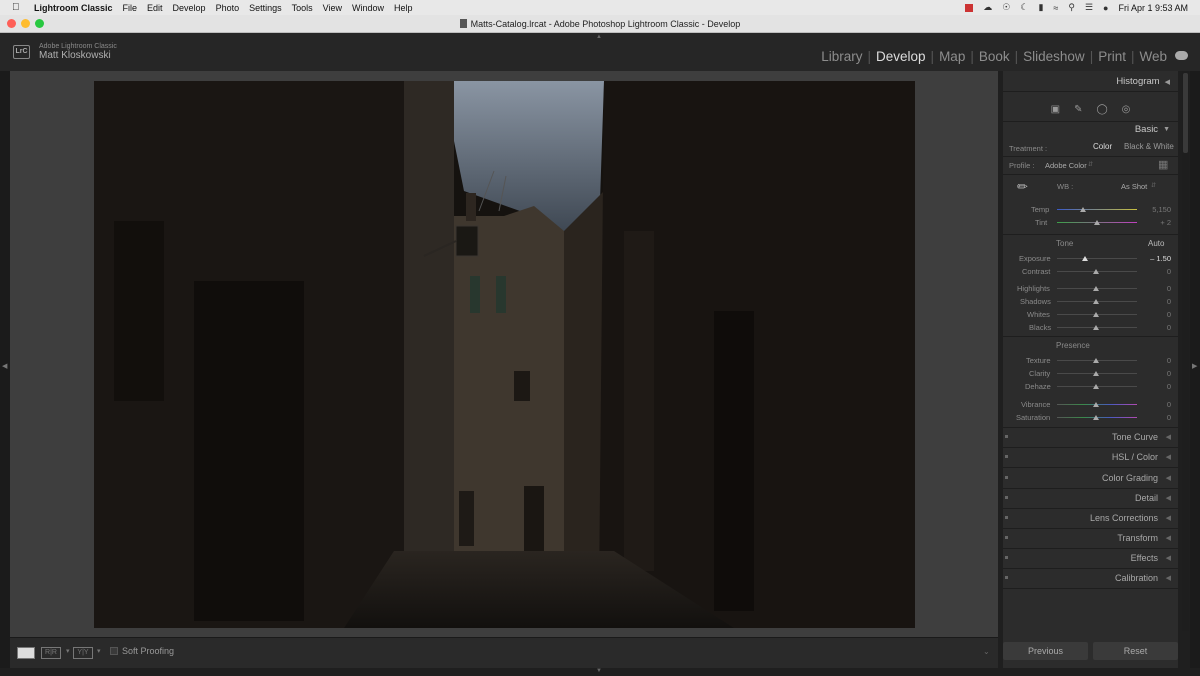 The height and width of the screenshot is (676, 1200). I want to click on menu-settings: Settings, so click(265, 8).